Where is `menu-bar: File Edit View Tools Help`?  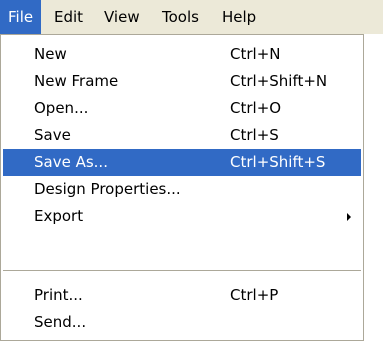
menu-bar: File Edit View Tools Help is located at coordinates (191, 17).